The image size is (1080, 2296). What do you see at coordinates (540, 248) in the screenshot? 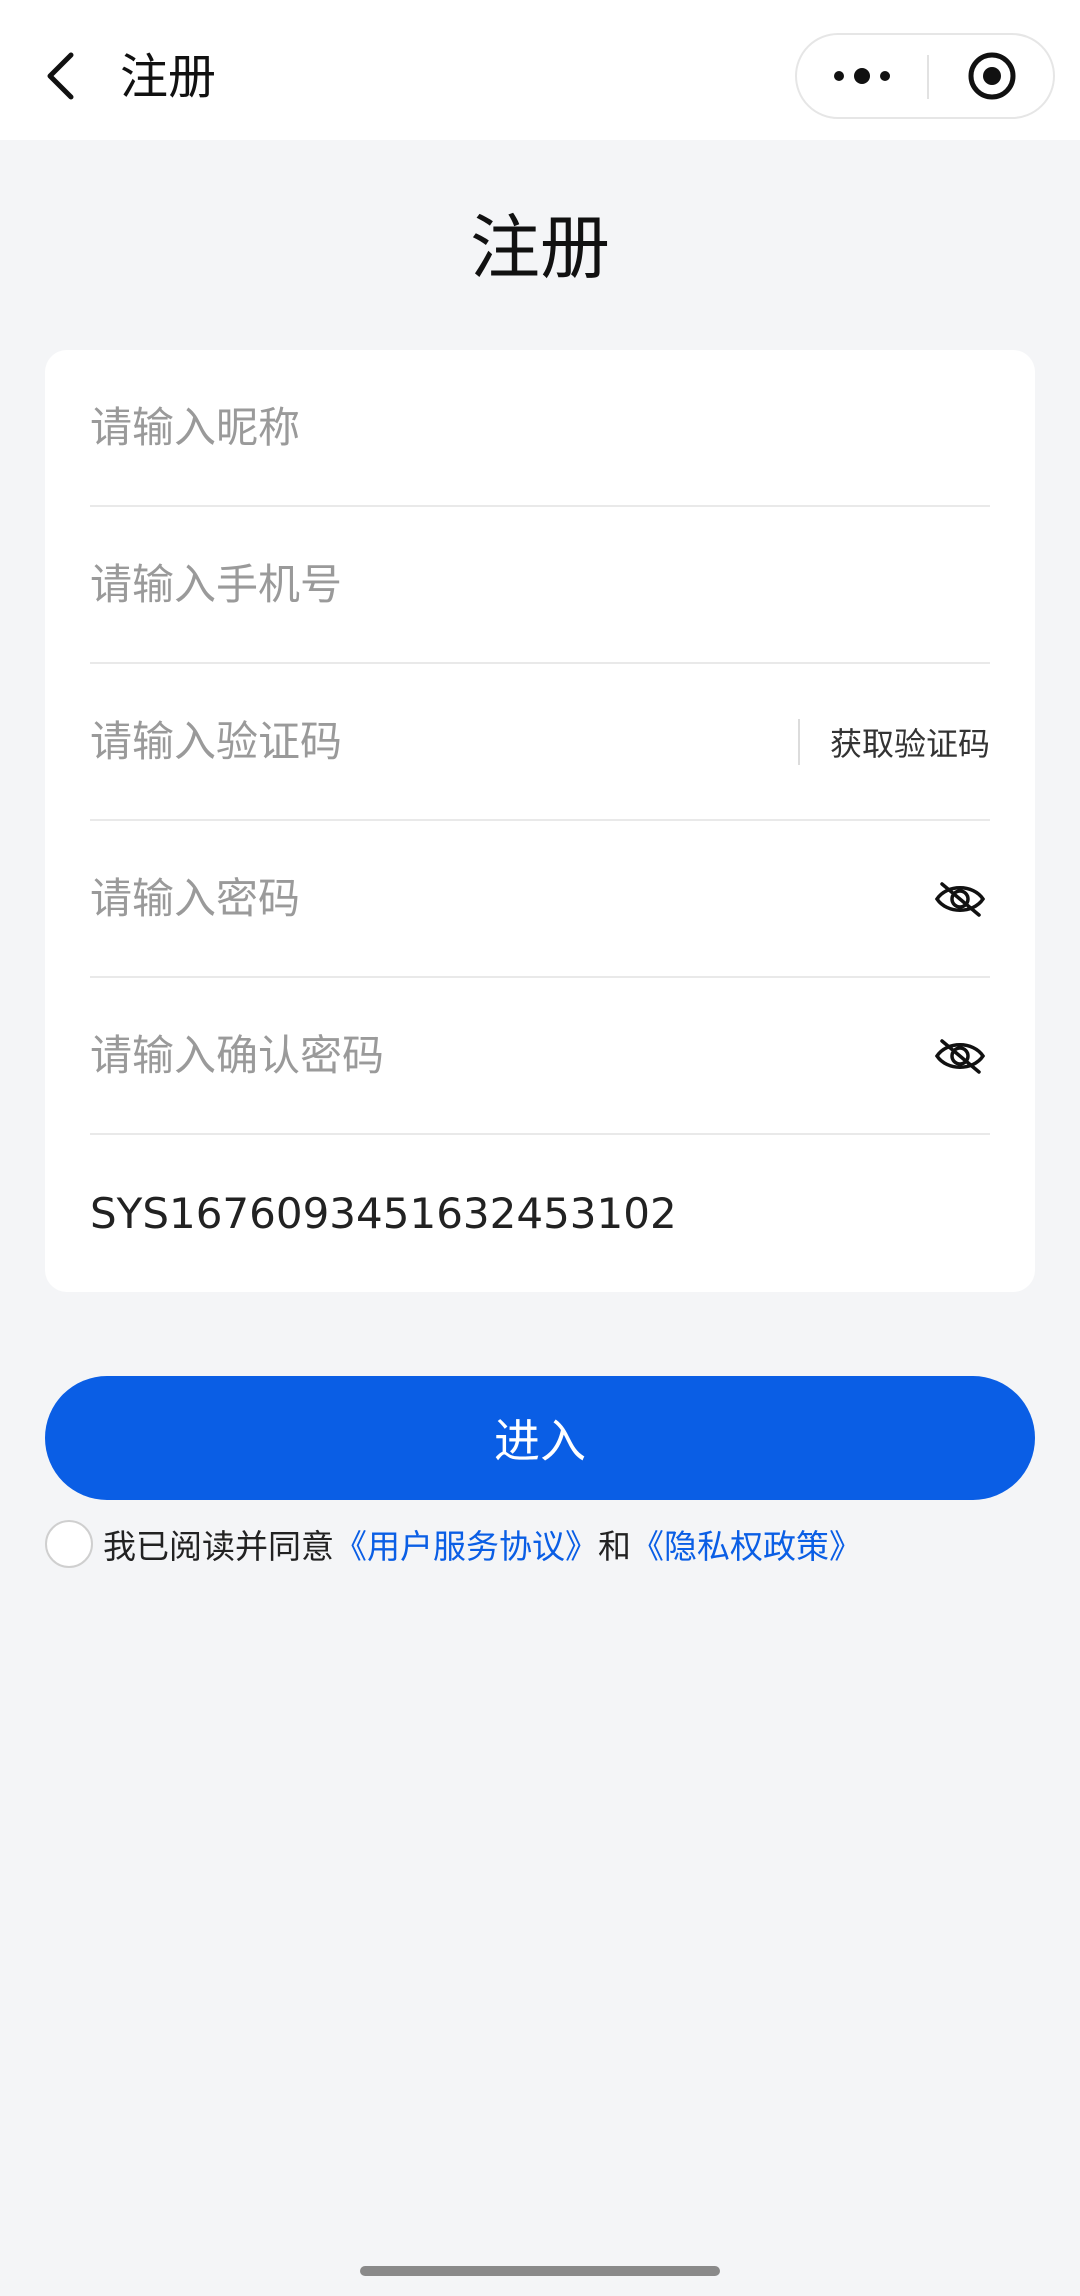
I see `page-title: 注册` at bounding box center [540, 248].